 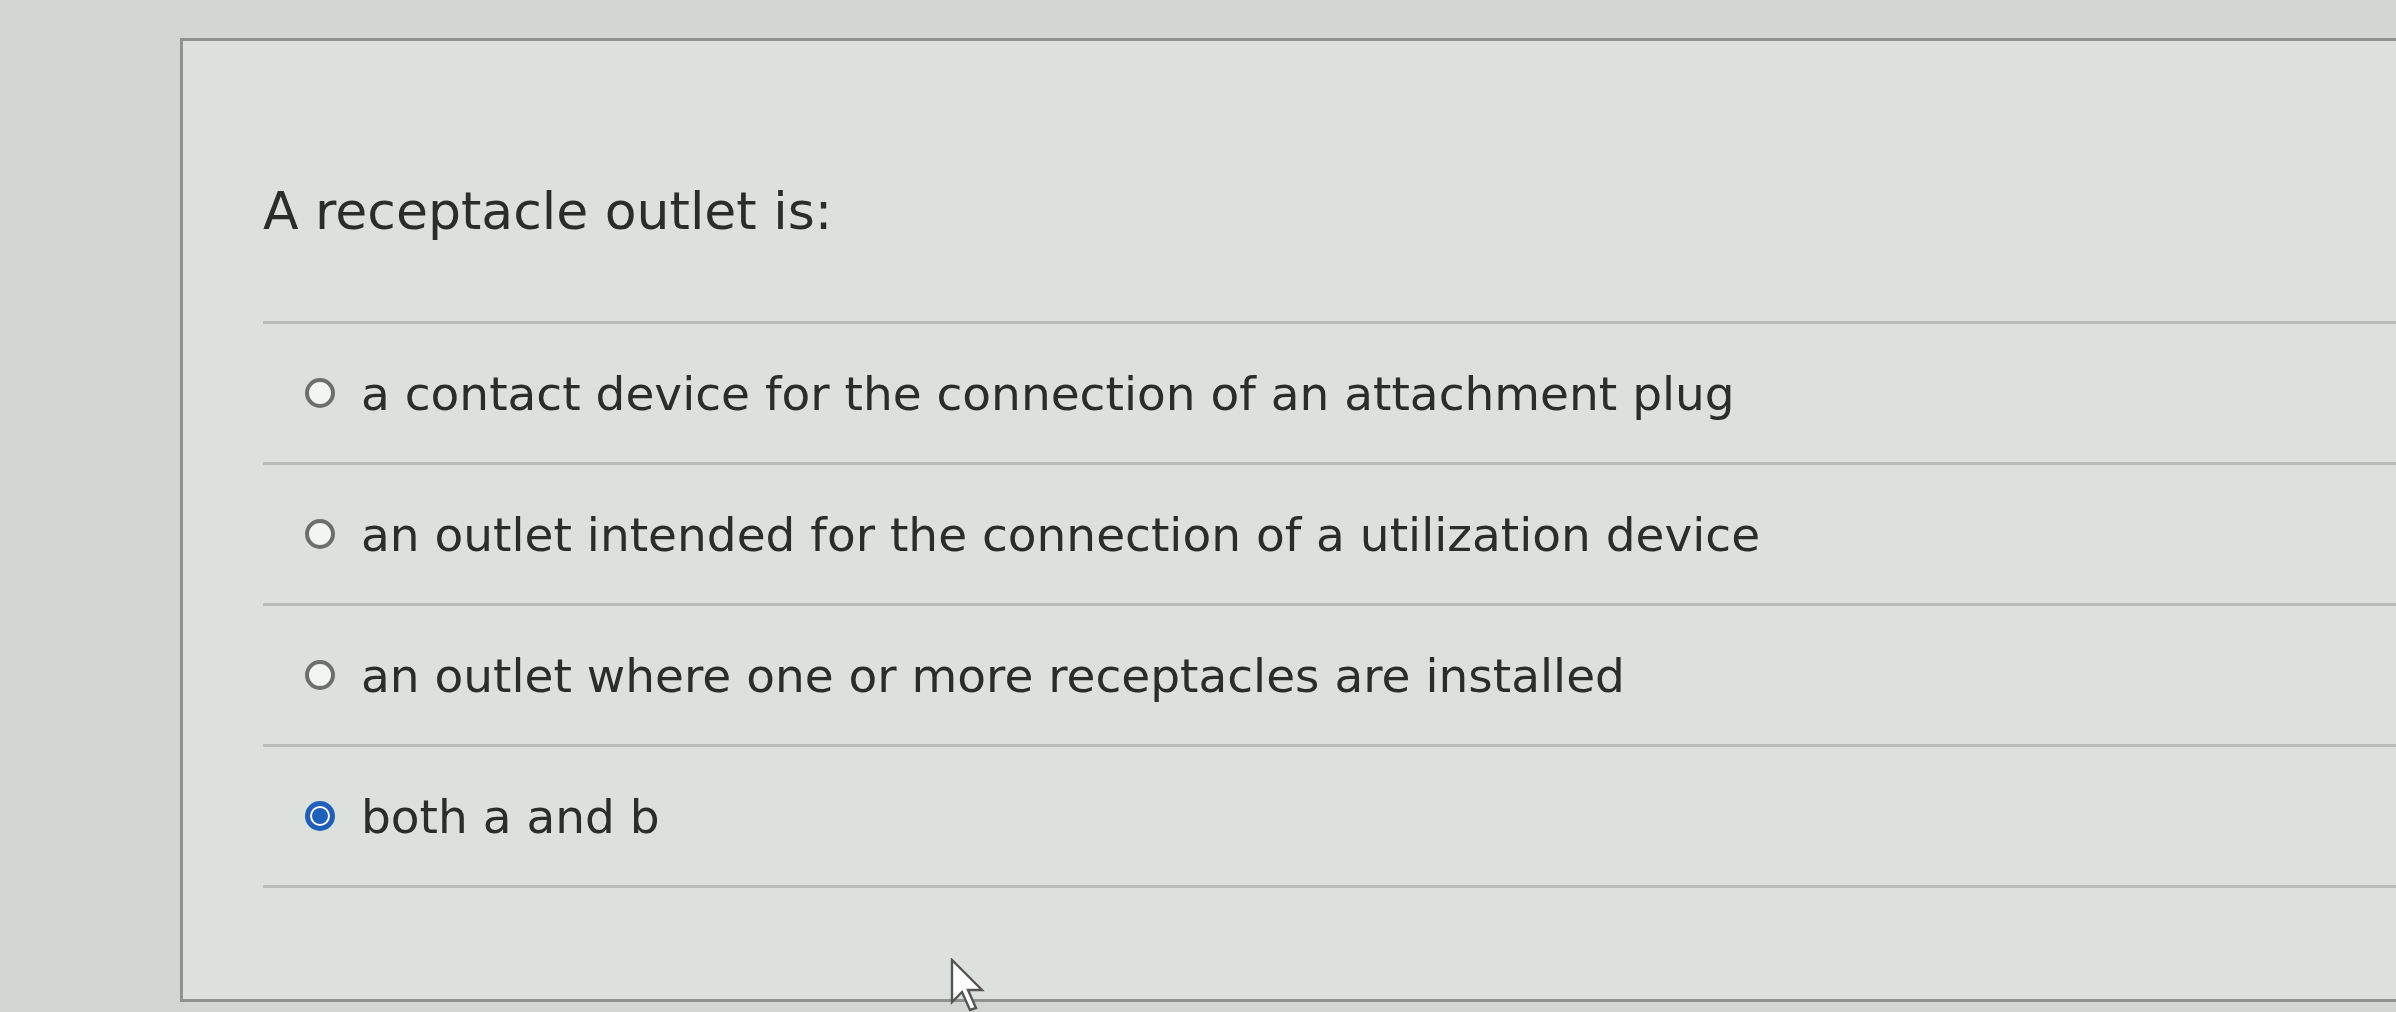 What do you see at coordinates (464, 816) in the screenshot?
I see `answer-option: both a and b` at bounding box center [464, 816].